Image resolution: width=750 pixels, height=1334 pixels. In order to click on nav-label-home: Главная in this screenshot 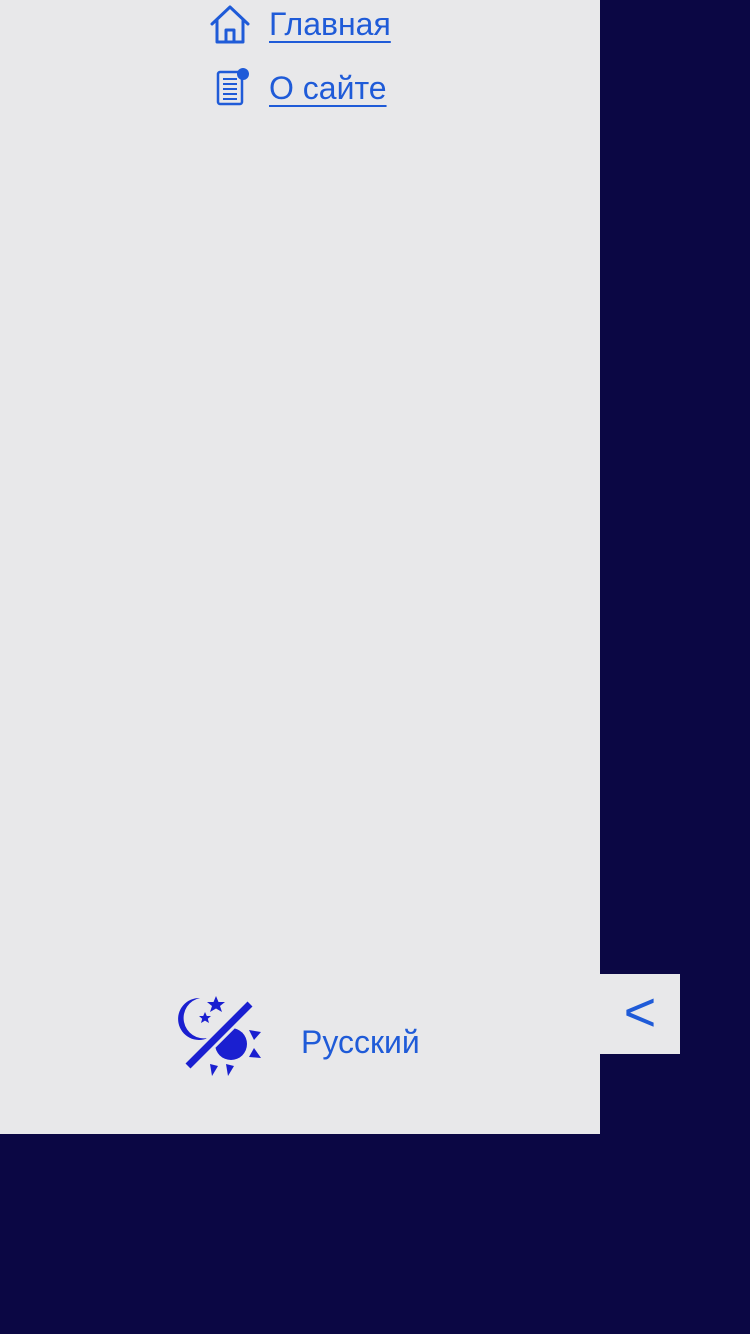, I will do `click(330, 24)`.